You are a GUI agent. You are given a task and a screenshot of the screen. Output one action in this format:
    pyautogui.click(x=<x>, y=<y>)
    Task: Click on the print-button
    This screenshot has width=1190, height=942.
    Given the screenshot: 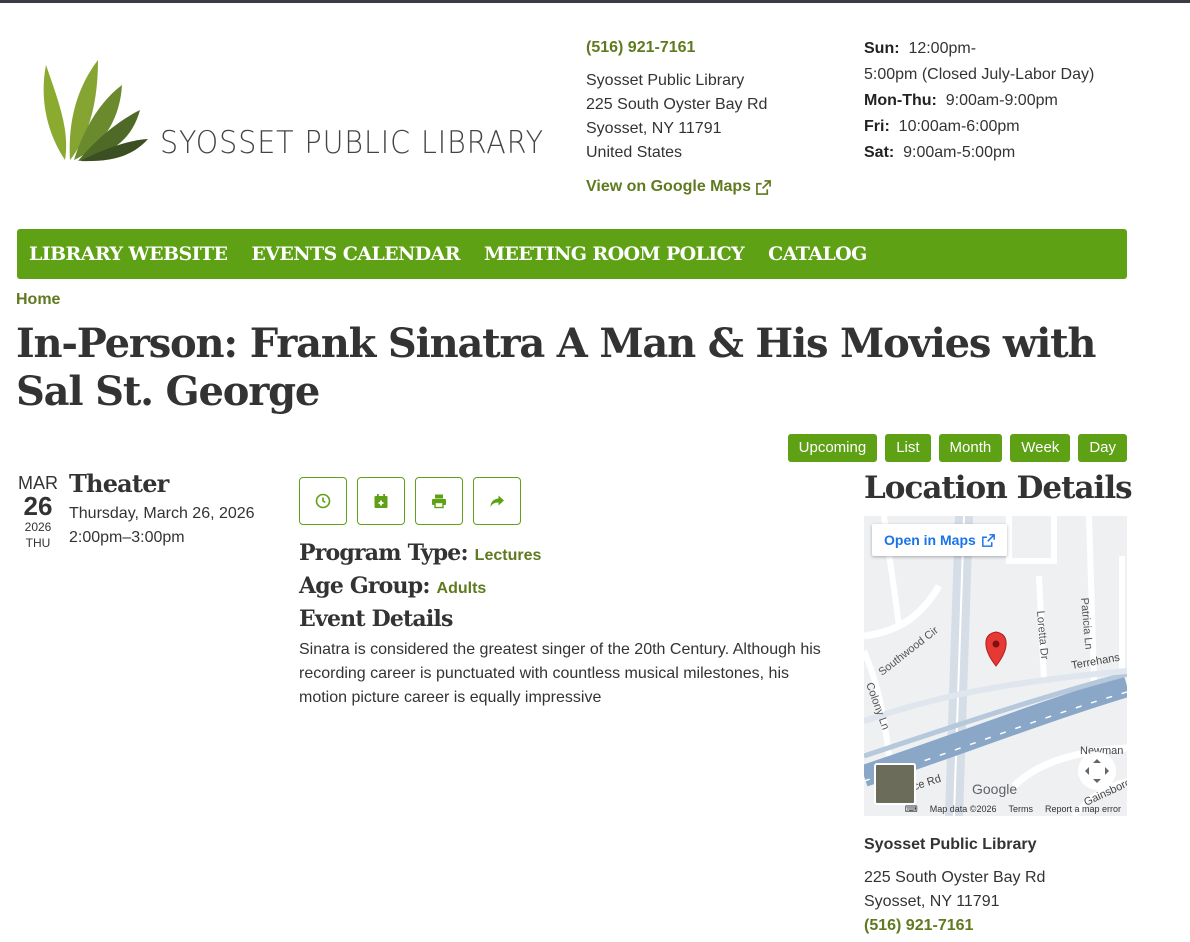 What is the action you would take?
    pyautogui.click(x=439, y=501)
    